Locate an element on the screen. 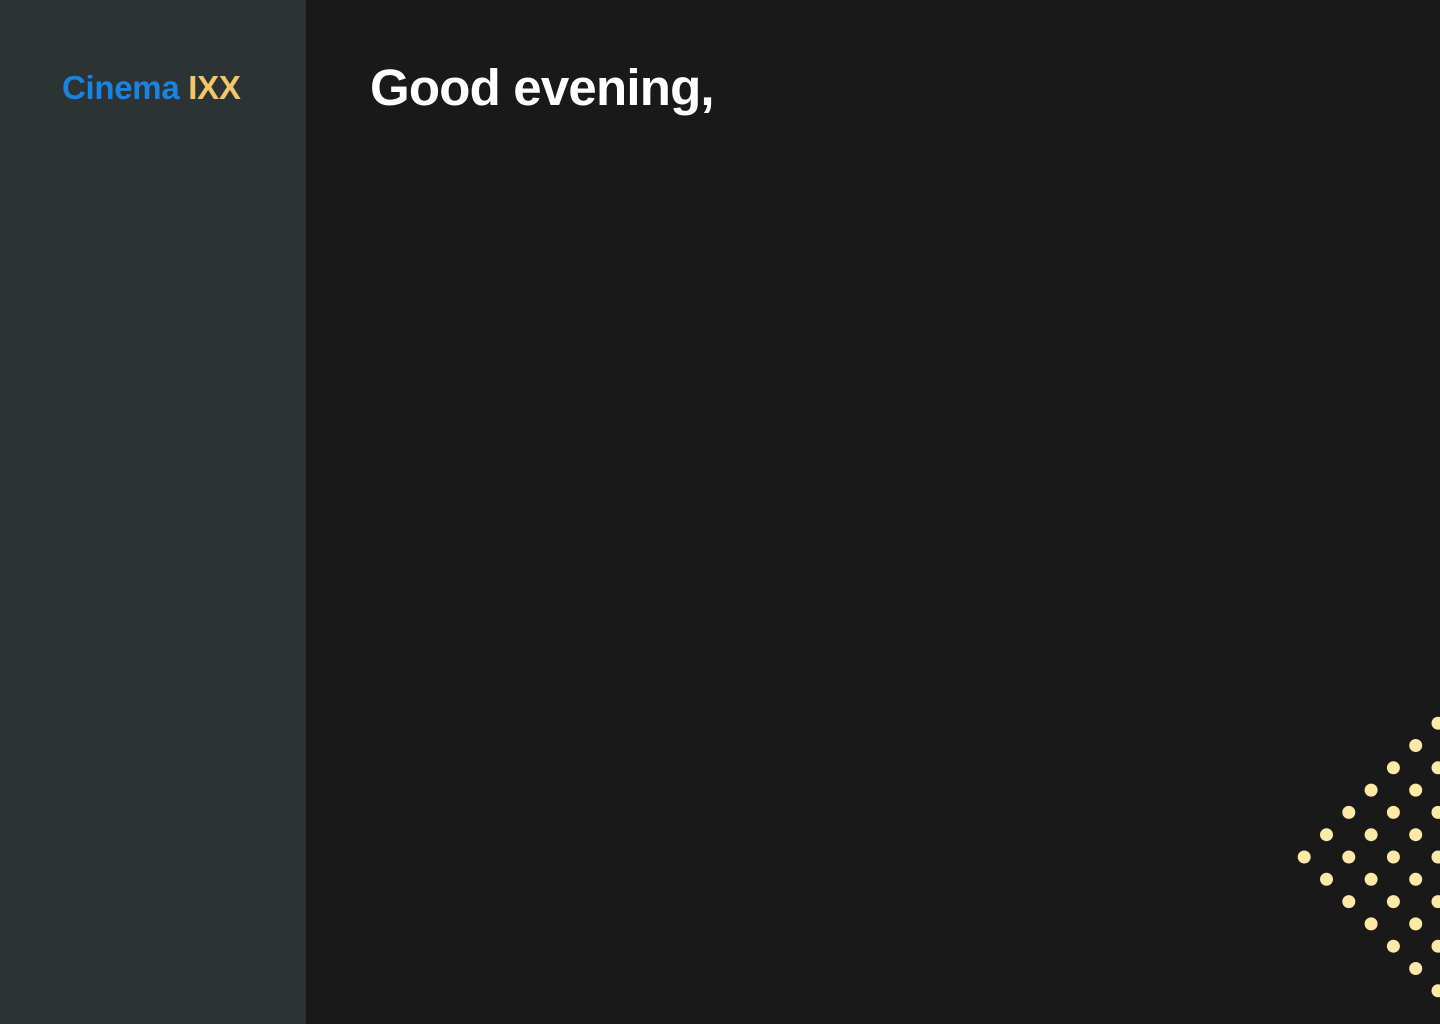 This screenshot has height=1024, width=1440. brand-logo: Cinema IXX is located at coordinates (151, 88).